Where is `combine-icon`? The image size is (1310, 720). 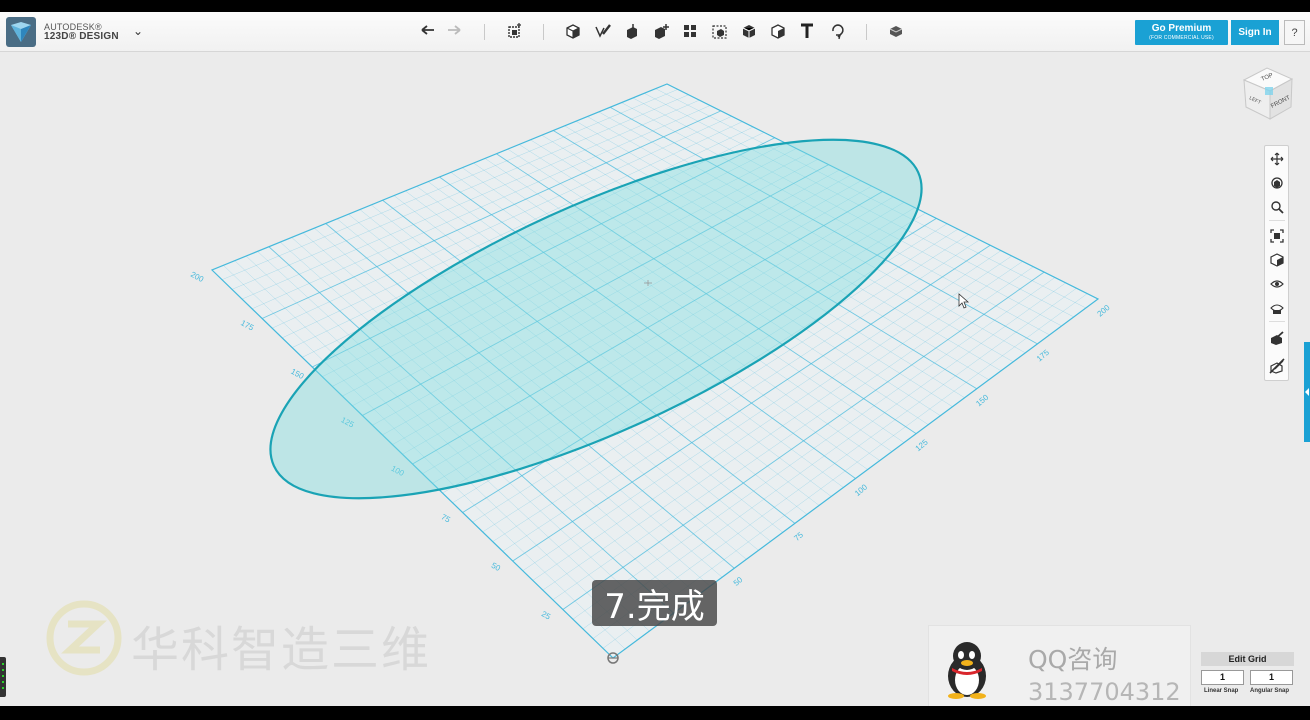
combine-icon is located at coordinates (749, 31).